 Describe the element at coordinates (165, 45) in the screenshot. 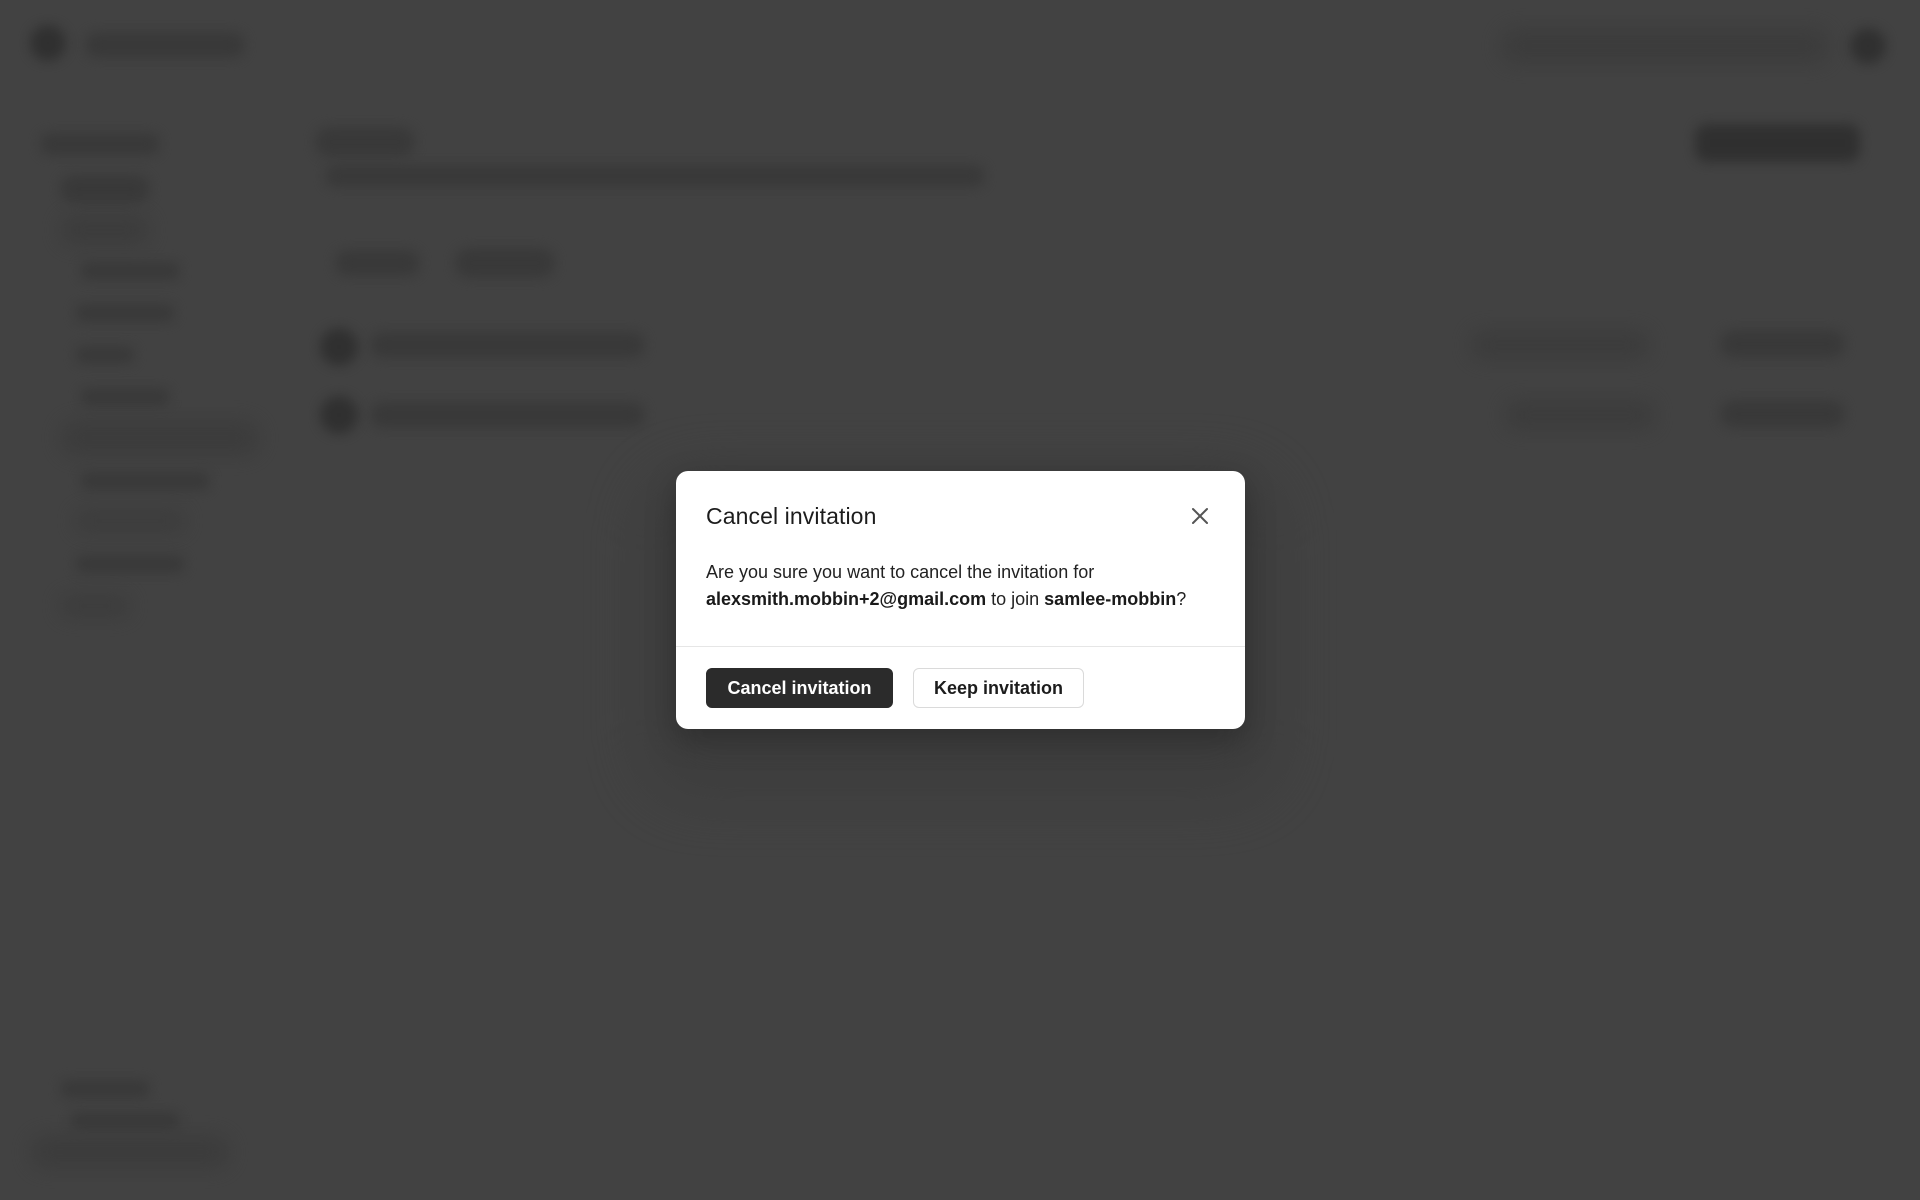

I see `blurred-workspace-name` at that location.